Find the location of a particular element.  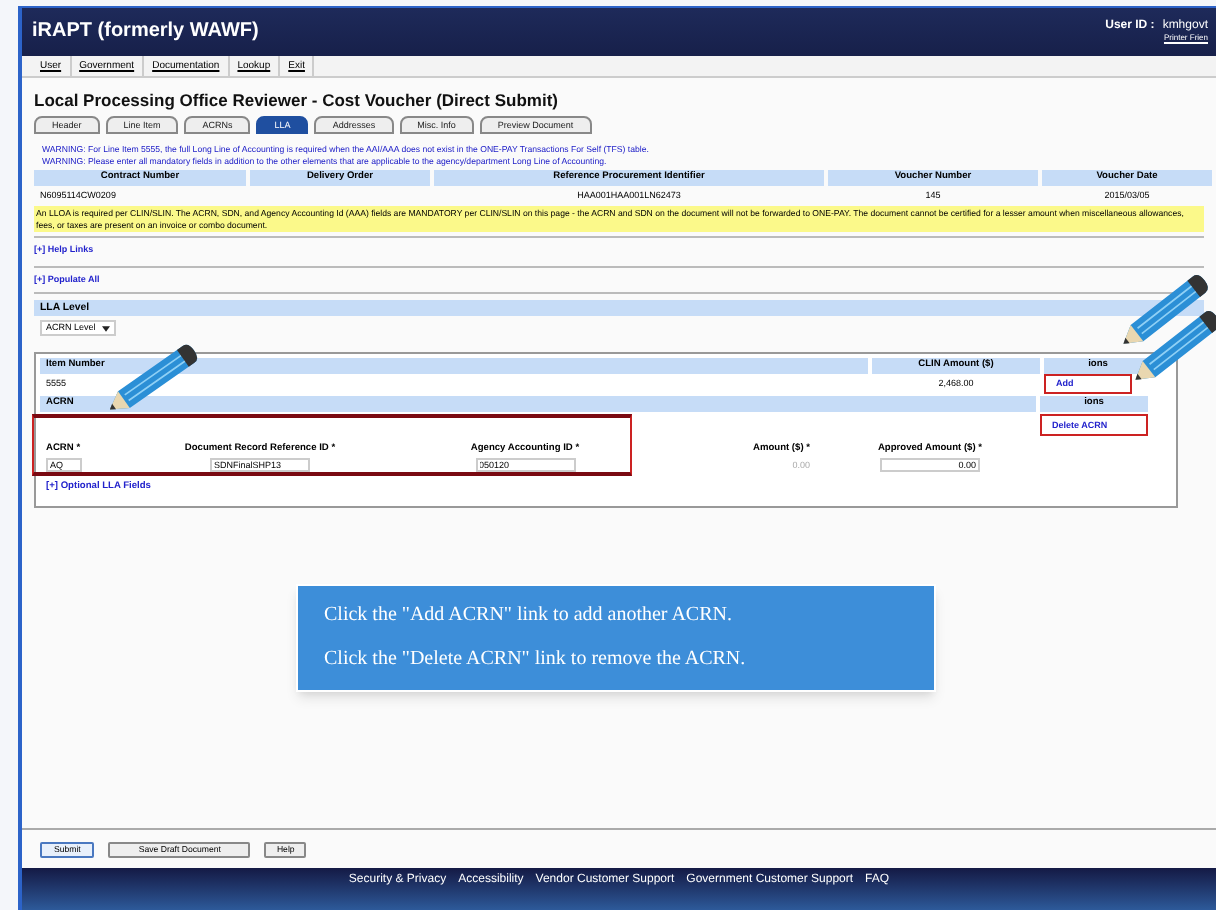

app-title: iRAPT (formerly WAWF) is located at coordinates (145, 32).